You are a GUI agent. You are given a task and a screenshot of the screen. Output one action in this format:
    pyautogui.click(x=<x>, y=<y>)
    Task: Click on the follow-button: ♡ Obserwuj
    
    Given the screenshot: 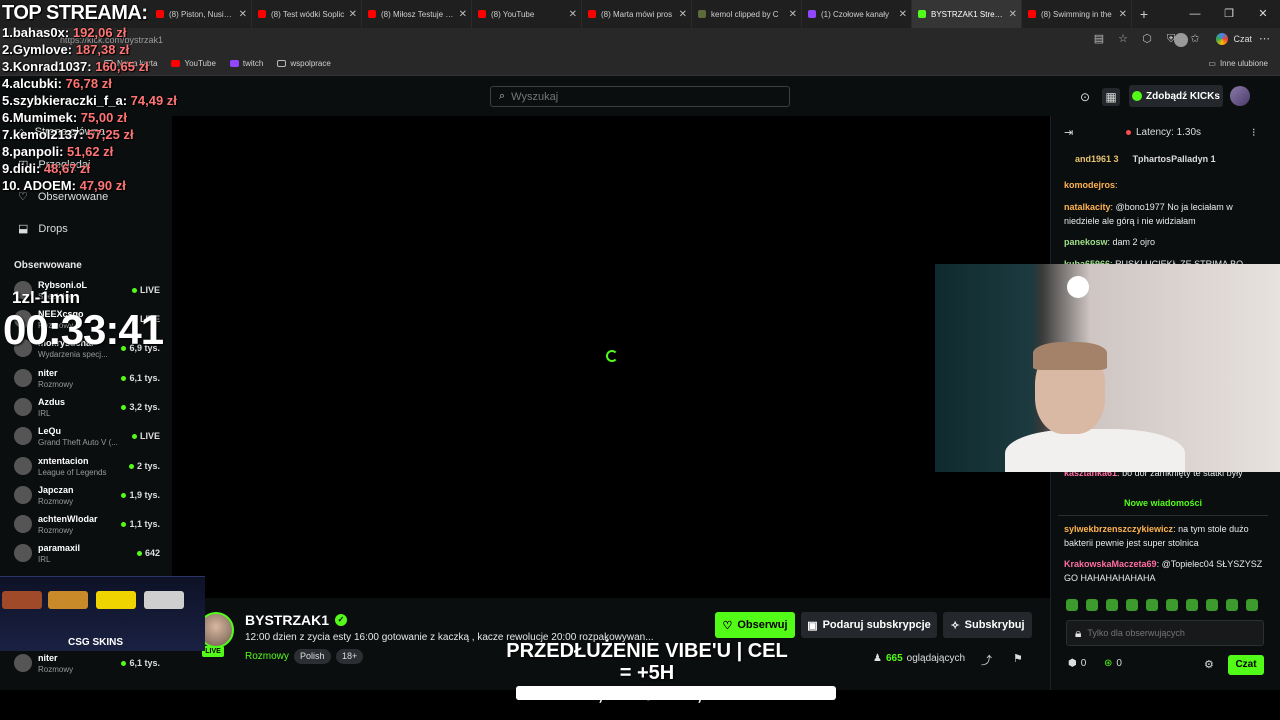 What is the action you would take?
    pyautogui.click(x=755, y=625)
    